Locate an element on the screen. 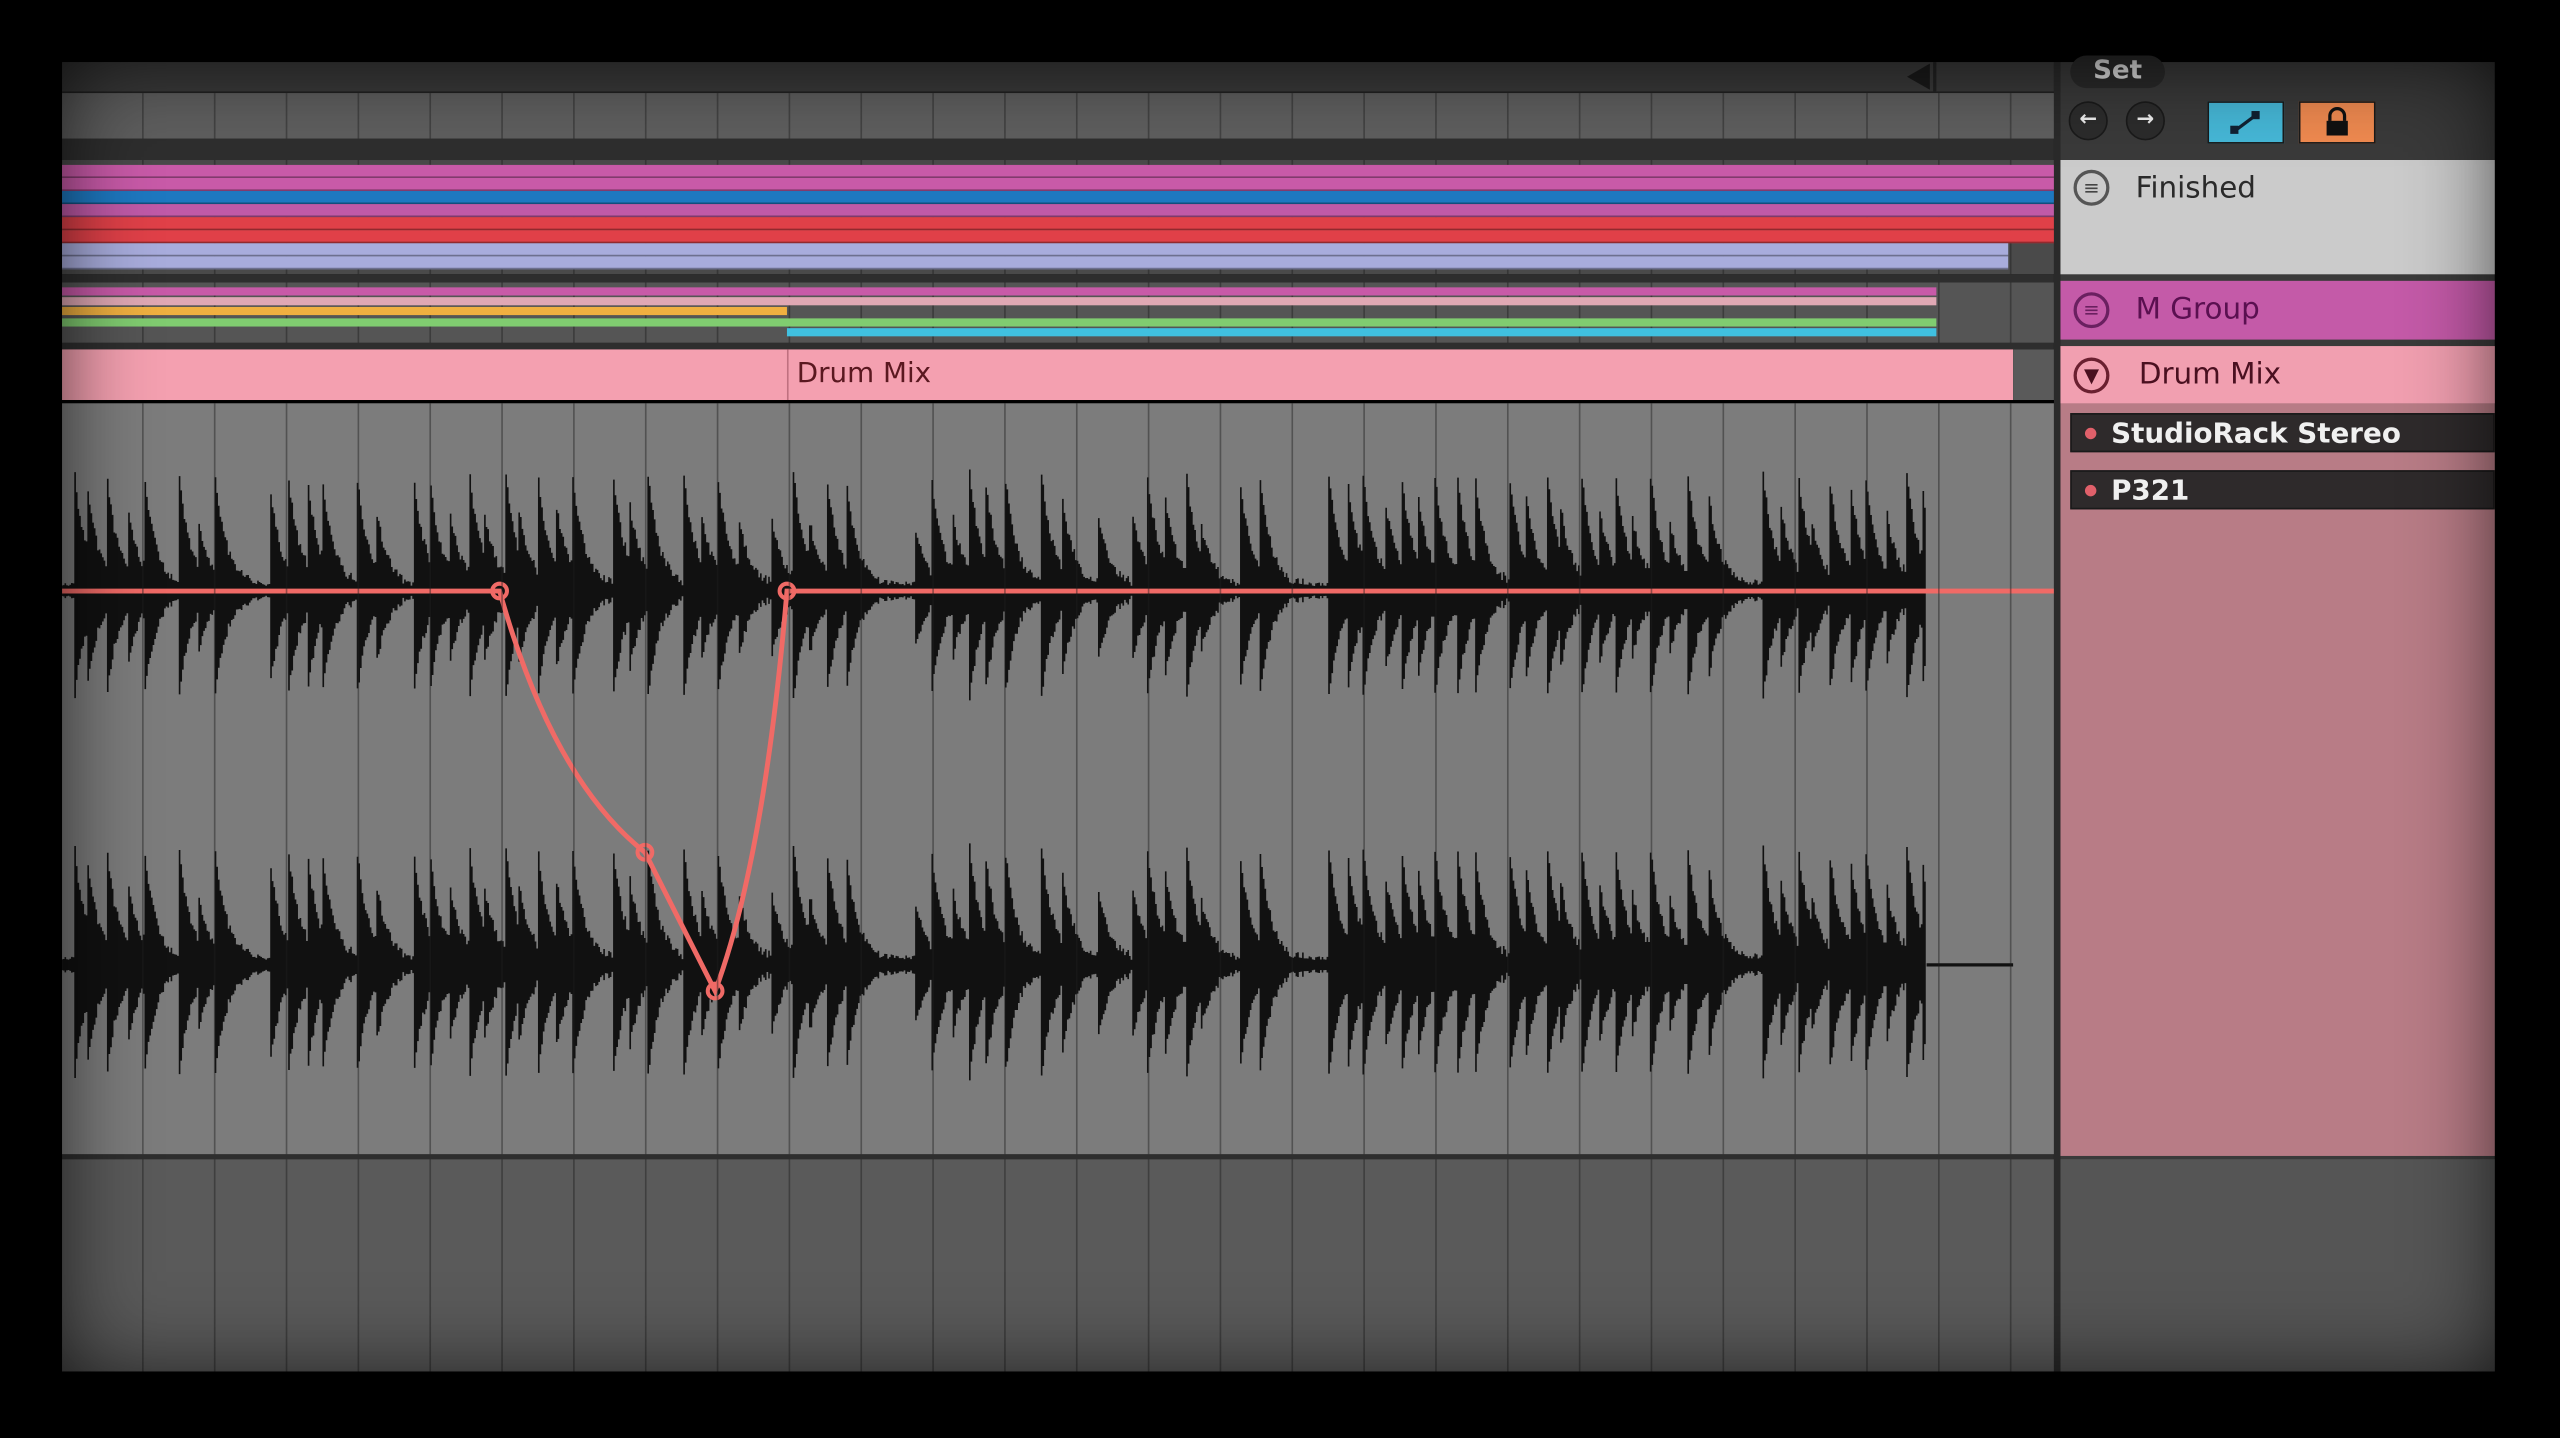 The width and height of the screenshot is (2560, 1438). group-track-m-group-lanes is located at coordinates (1058, 312).